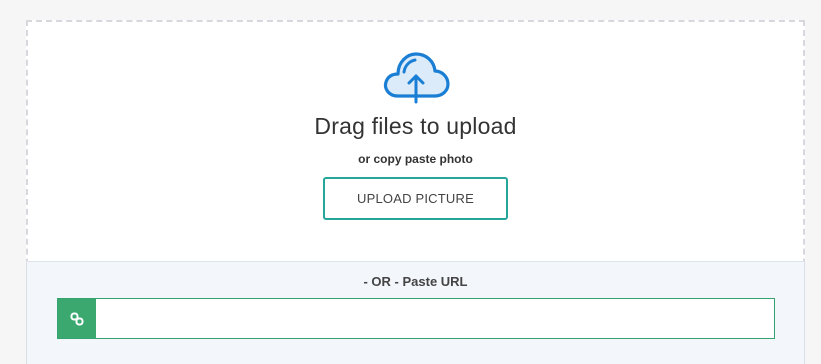  Describe the element at coordinates (415, 281) in the screenshot. I see `paste-url-label: - OR - Paste URL` at that location.